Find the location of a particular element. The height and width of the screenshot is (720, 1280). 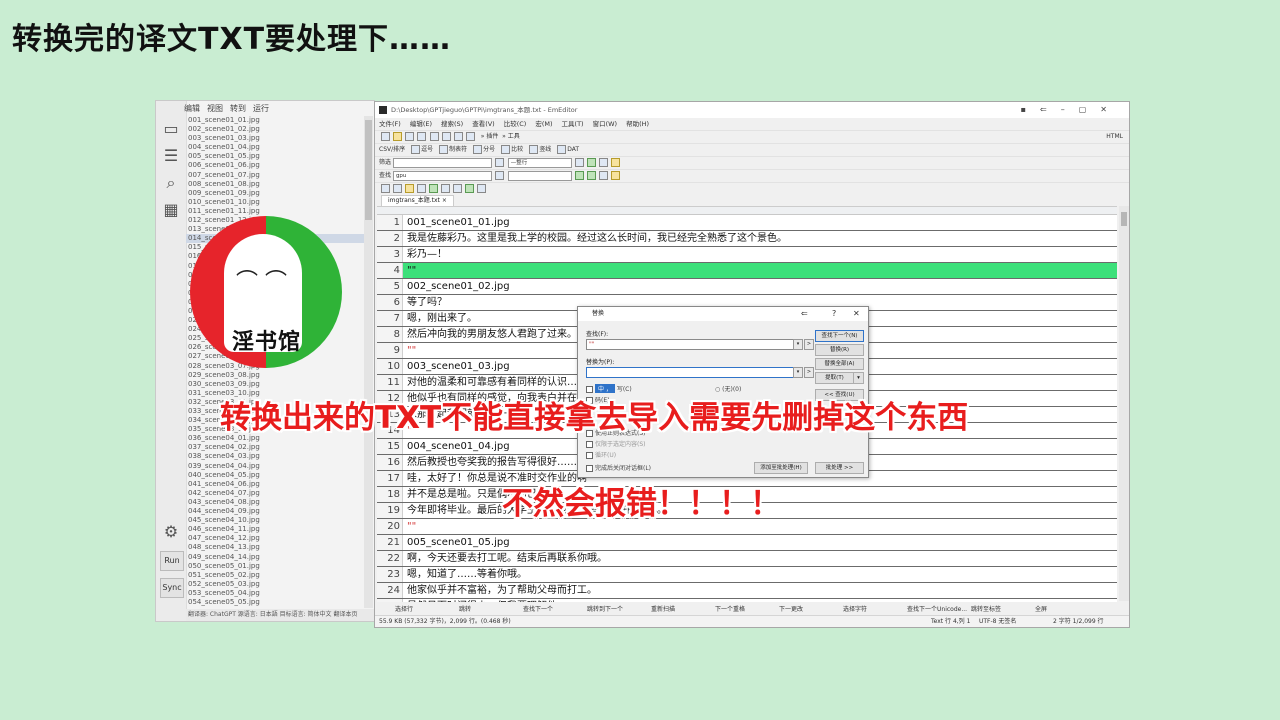

replace-with-input is located at coordinates (690, 372).